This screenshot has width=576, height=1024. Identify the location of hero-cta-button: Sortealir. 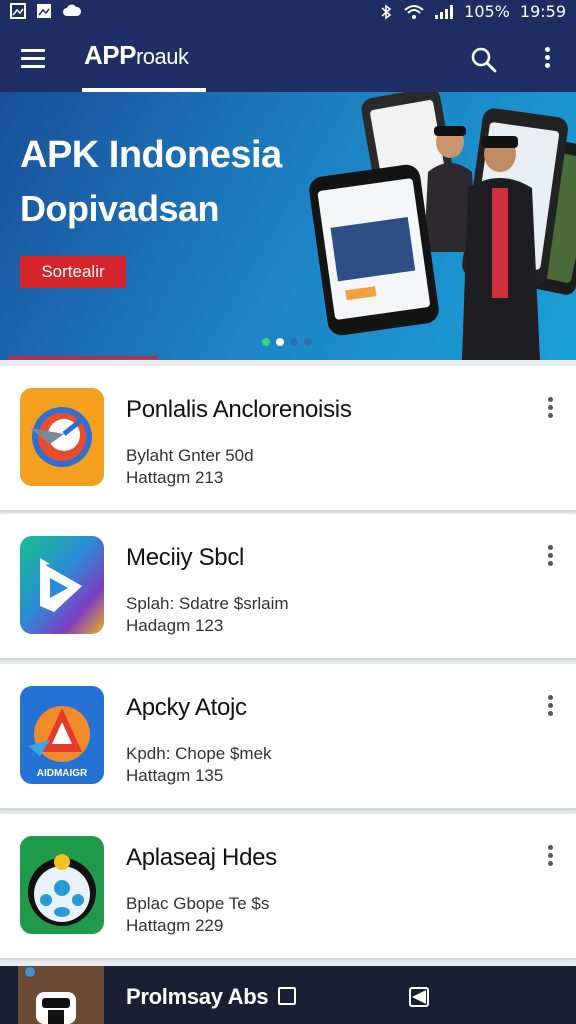
(73, 272).